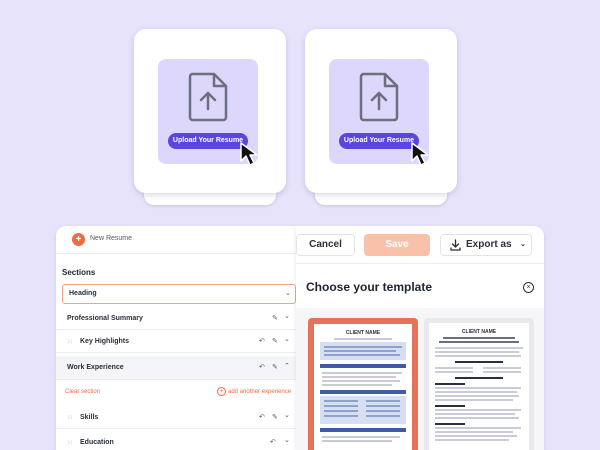 This screenshot has width=600, height=450. Describe the element at coordinates (79, 272) in the screenshot. I see `sections-title: Sections` at that location.